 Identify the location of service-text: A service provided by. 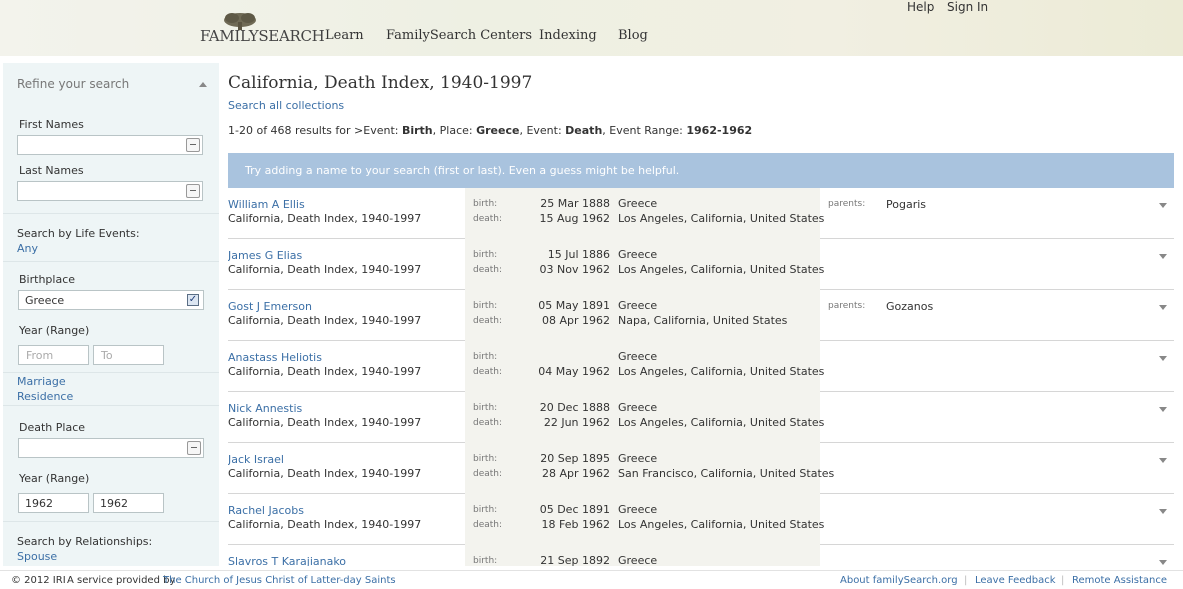
(121, 580).